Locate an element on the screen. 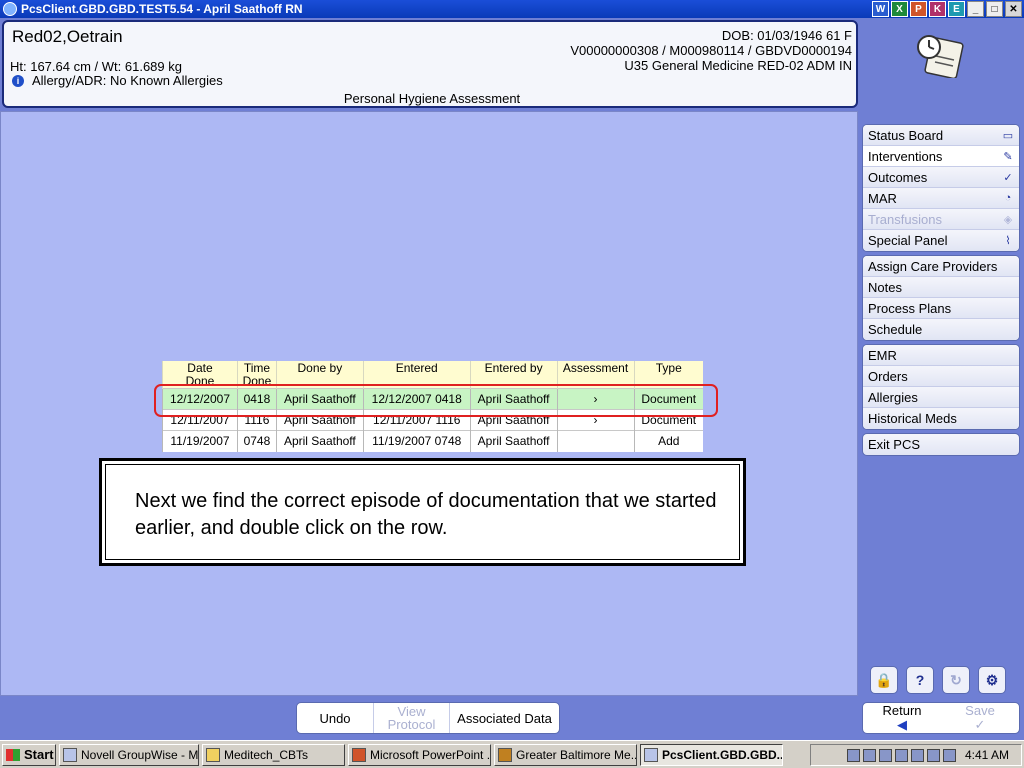 This screenshot has height=768, width=1024. return-save-bar: Return ◀ Save ✓ is located at coordinates (941, 718).